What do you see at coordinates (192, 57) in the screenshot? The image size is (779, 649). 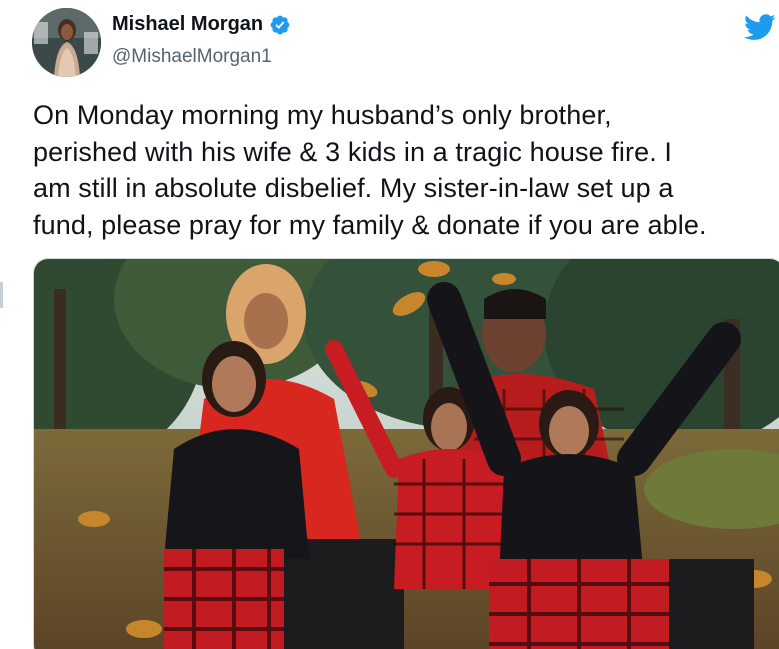 I see `author-handle: @MishaelMorgan1` at bounding box center [192, 57].